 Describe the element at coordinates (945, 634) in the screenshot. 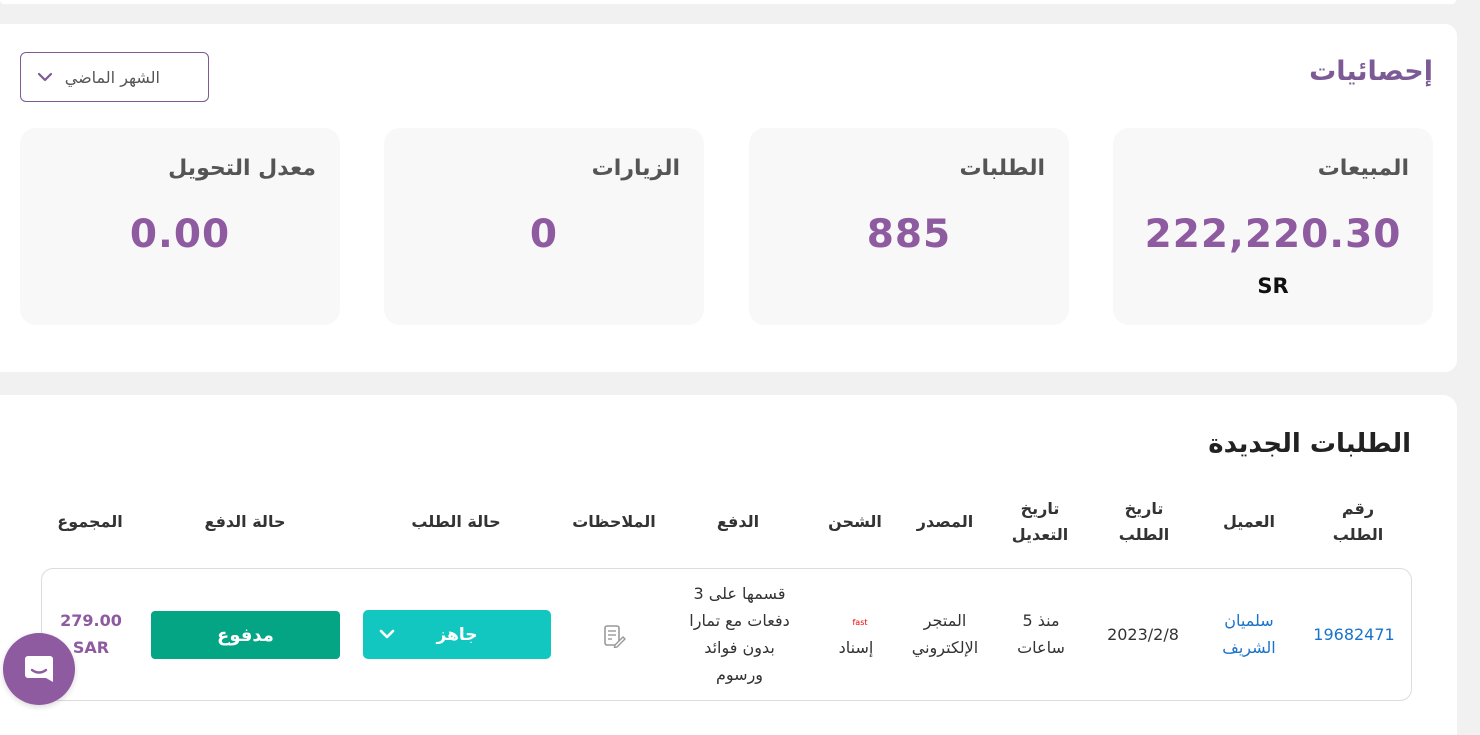

I see `order-source: المتجر الإلكتروني` at that location.